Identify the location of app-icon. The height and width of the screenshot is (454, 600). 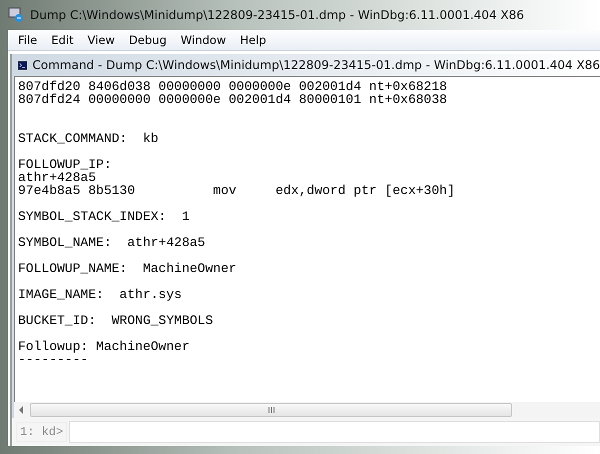
(16, 15).